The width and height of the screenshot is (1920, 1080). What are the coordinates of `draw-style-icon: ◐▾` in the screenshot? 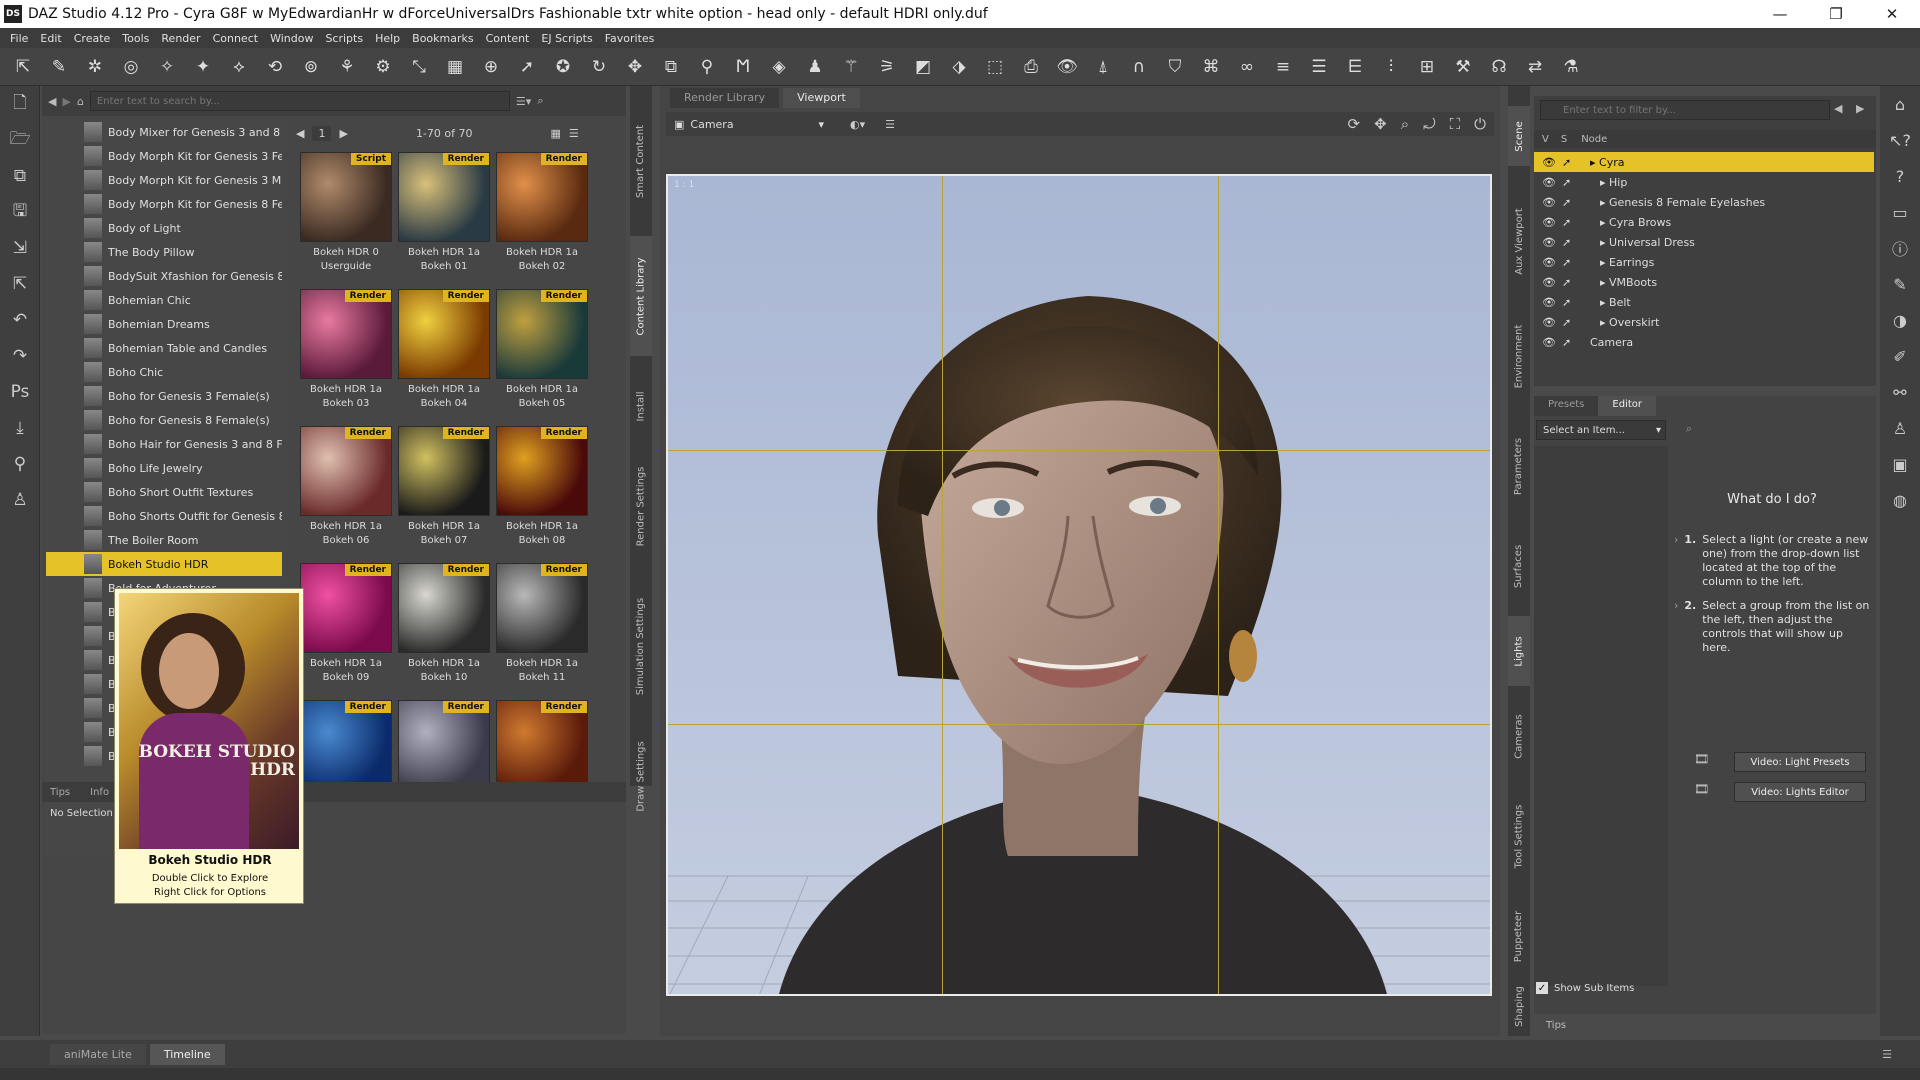 It's located at (857, 124).